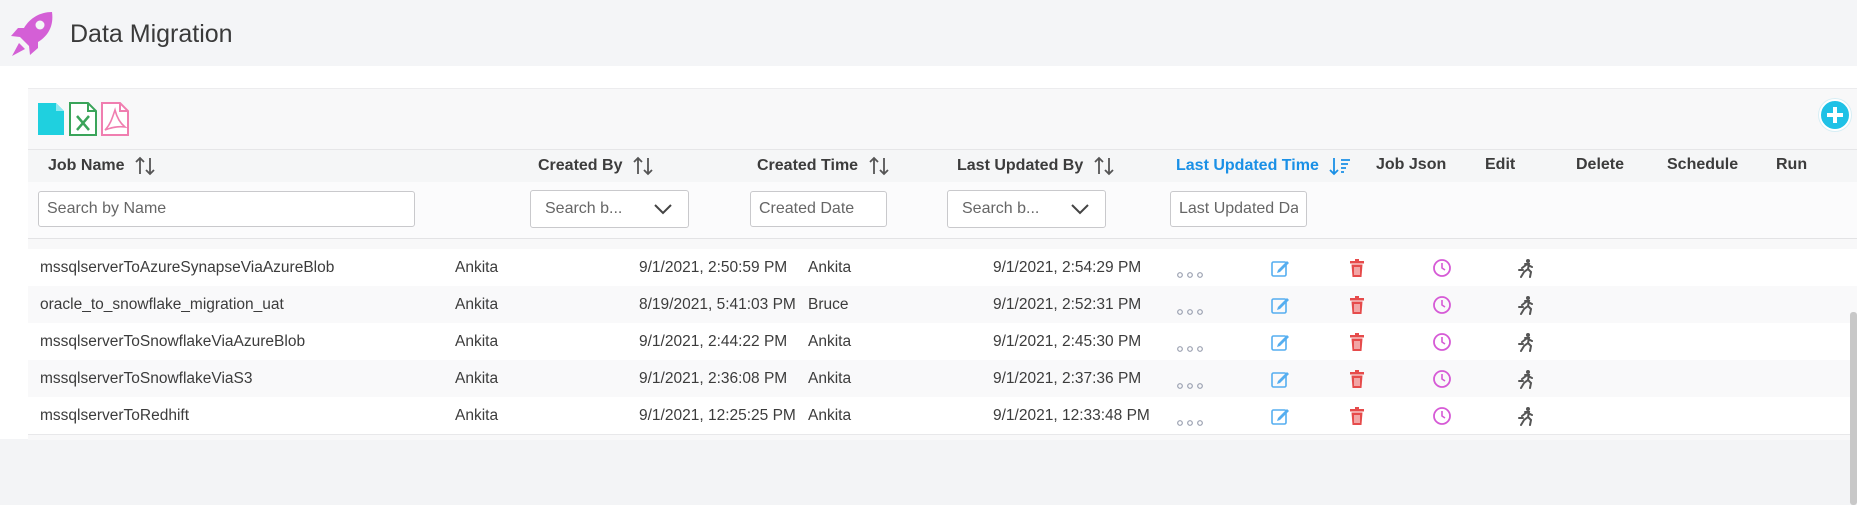  I want to click on search-name-input, so click(226, 209).